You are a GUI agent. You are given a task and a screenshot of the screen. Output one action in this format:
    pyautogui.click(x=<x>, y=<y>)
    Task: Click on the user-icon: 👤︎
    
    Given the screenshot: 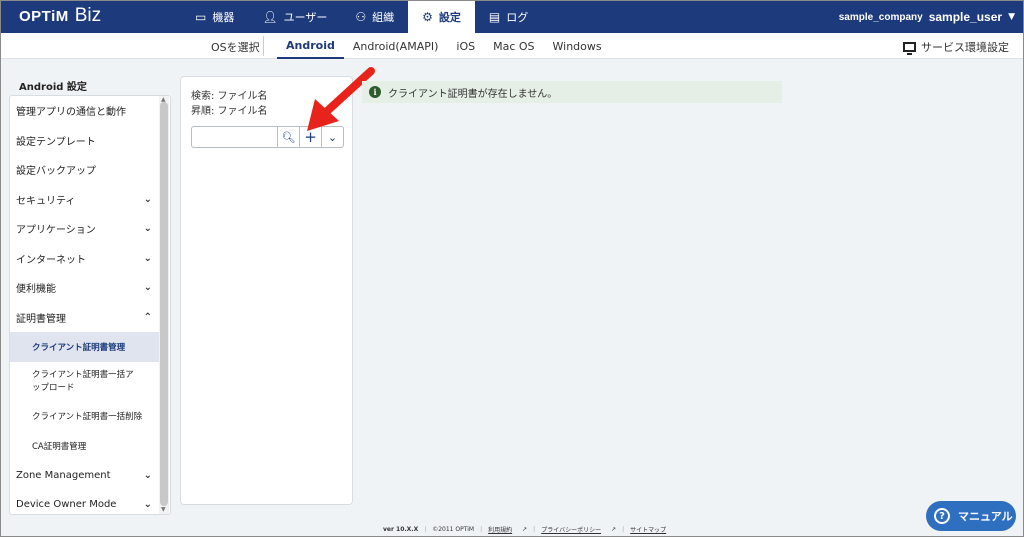 What is the action you would take?
    pyautogui.click(x=270, y=17)
    